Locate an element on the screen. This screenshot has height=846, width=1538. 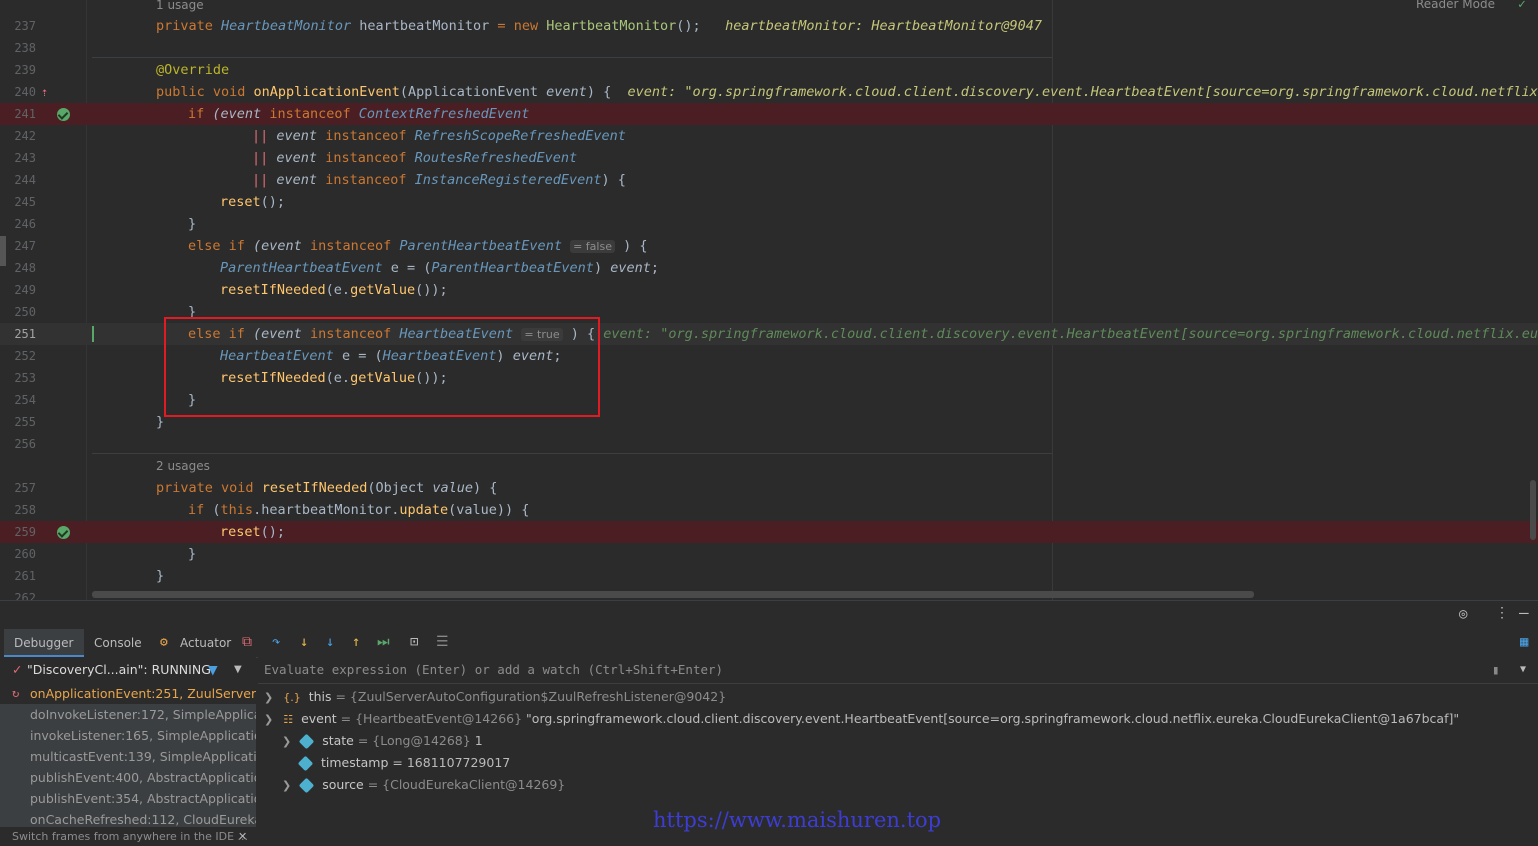
filter-icon: ▼ is located at coordinates (213, 670).